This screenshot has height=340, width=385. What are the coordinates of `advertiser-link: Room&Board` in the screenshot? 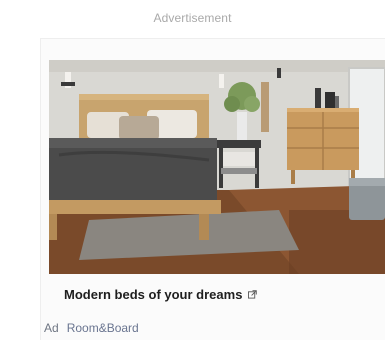 It's located at (103, 328).